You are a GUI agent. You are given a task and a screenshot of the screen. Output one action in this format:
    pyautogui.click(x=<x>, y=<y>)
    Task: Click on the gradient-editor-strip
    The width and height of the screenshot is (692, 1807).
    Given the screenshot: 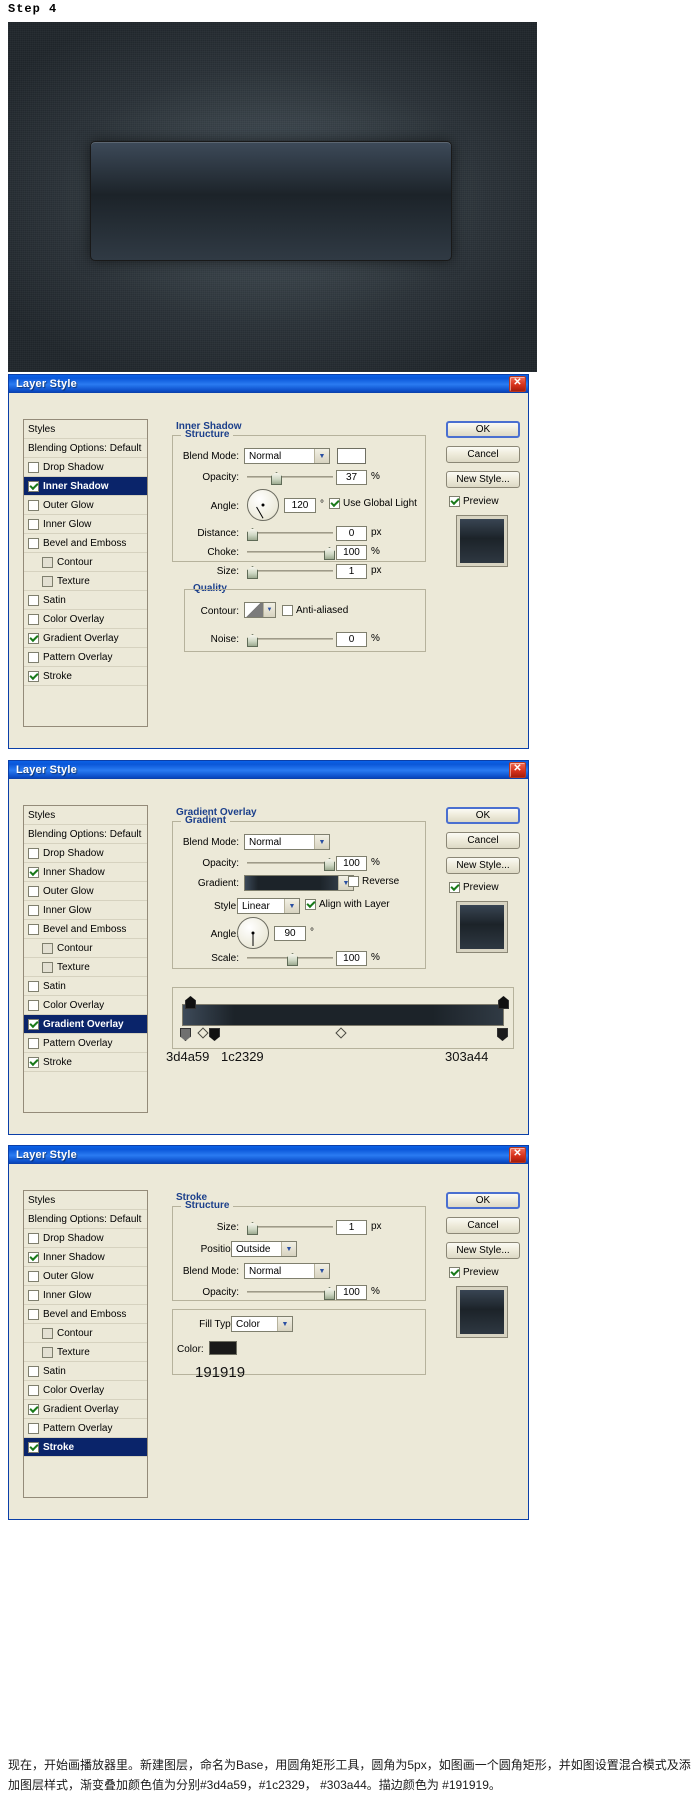 What is the action you would take?
    pyautogui.click(x=343, y=1015)
    